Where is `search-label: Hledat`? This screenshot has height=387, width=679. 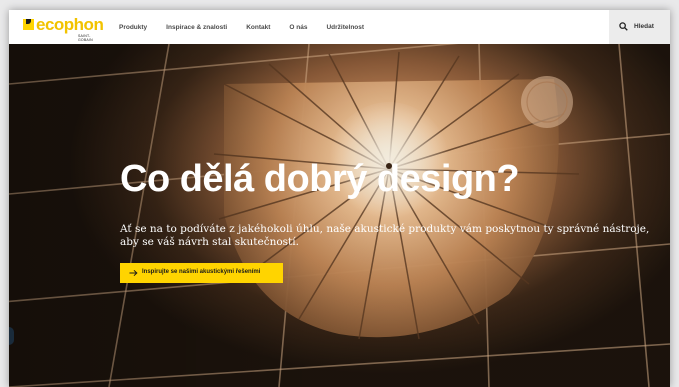 search-label: Hledat is located at coordinates (644, 26).